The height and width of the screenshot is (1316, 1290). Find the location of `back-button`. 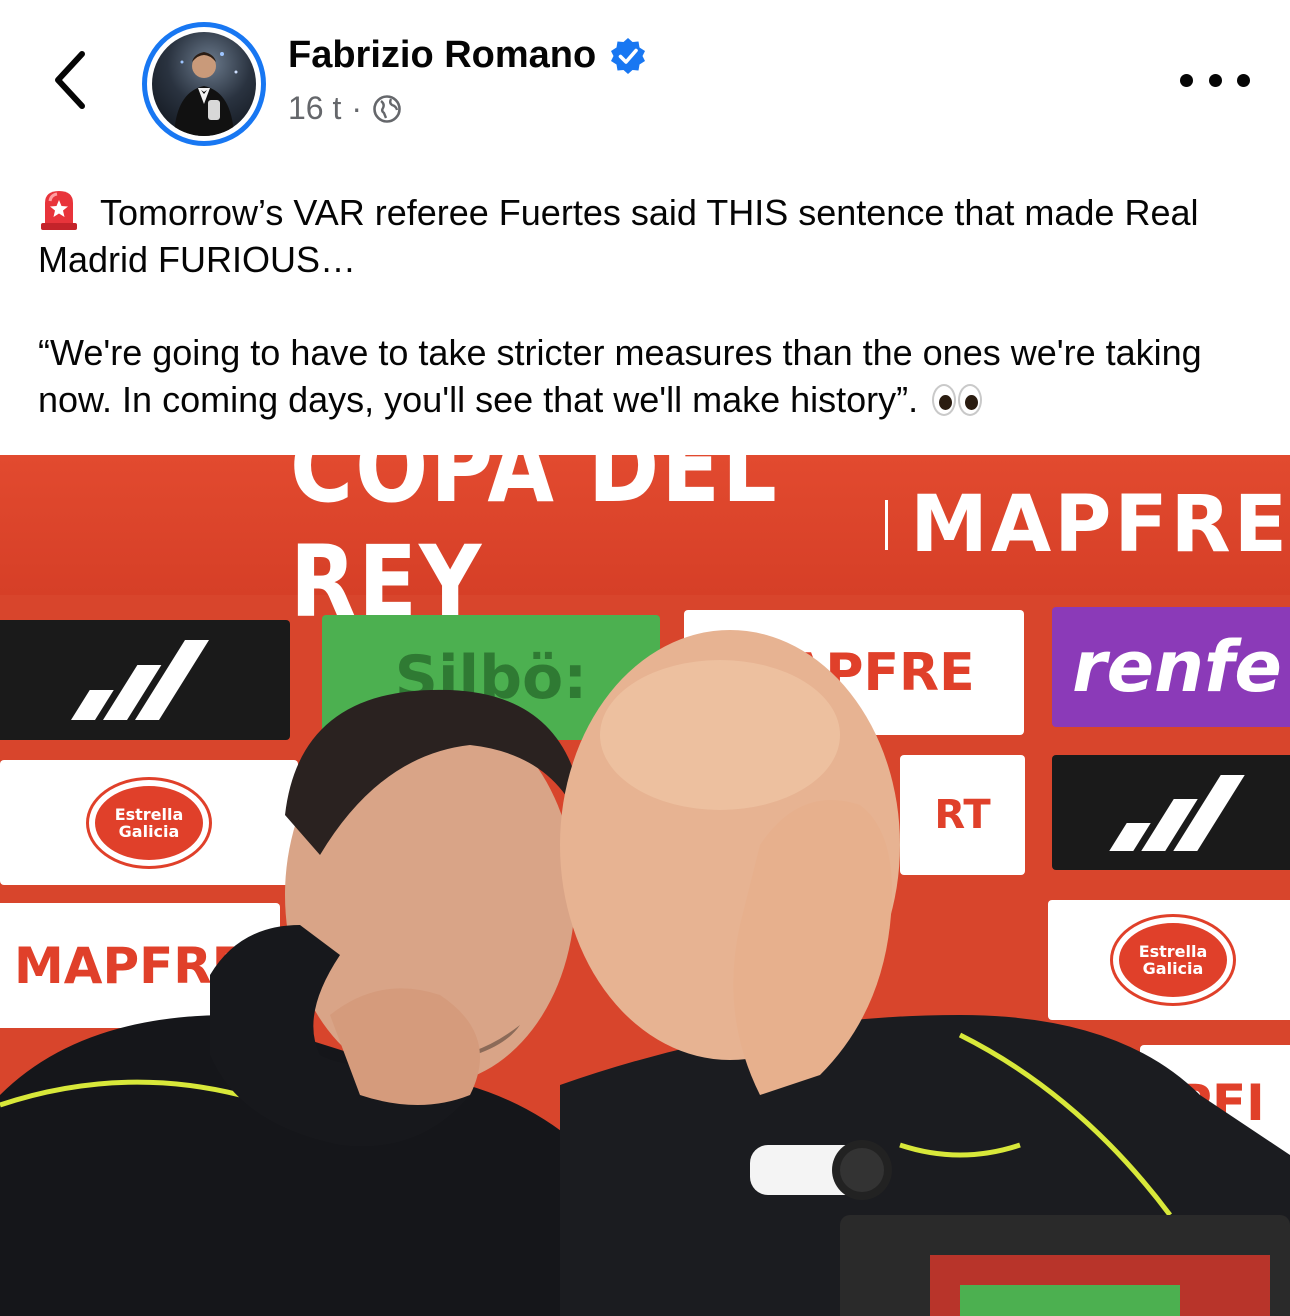

back-button is located at coordinates (70, 80).